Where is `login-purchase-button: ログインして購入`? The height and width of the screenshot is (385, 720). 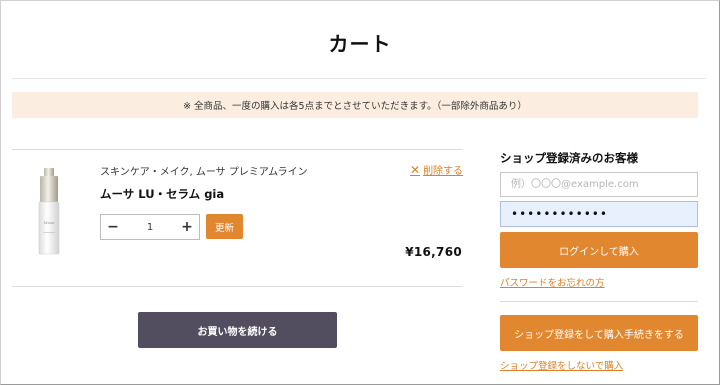
login-purchase-button: ログインして購入 is located at coordinates (599, 250).